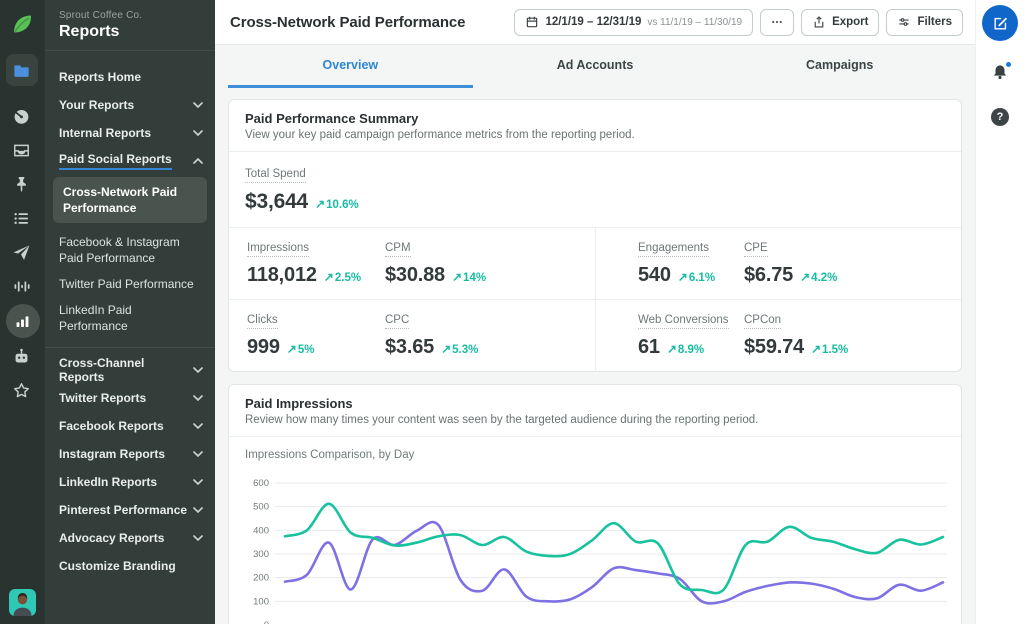  I want to click on sidebar-item-reports-home: Reports Home, so click(130, 77).